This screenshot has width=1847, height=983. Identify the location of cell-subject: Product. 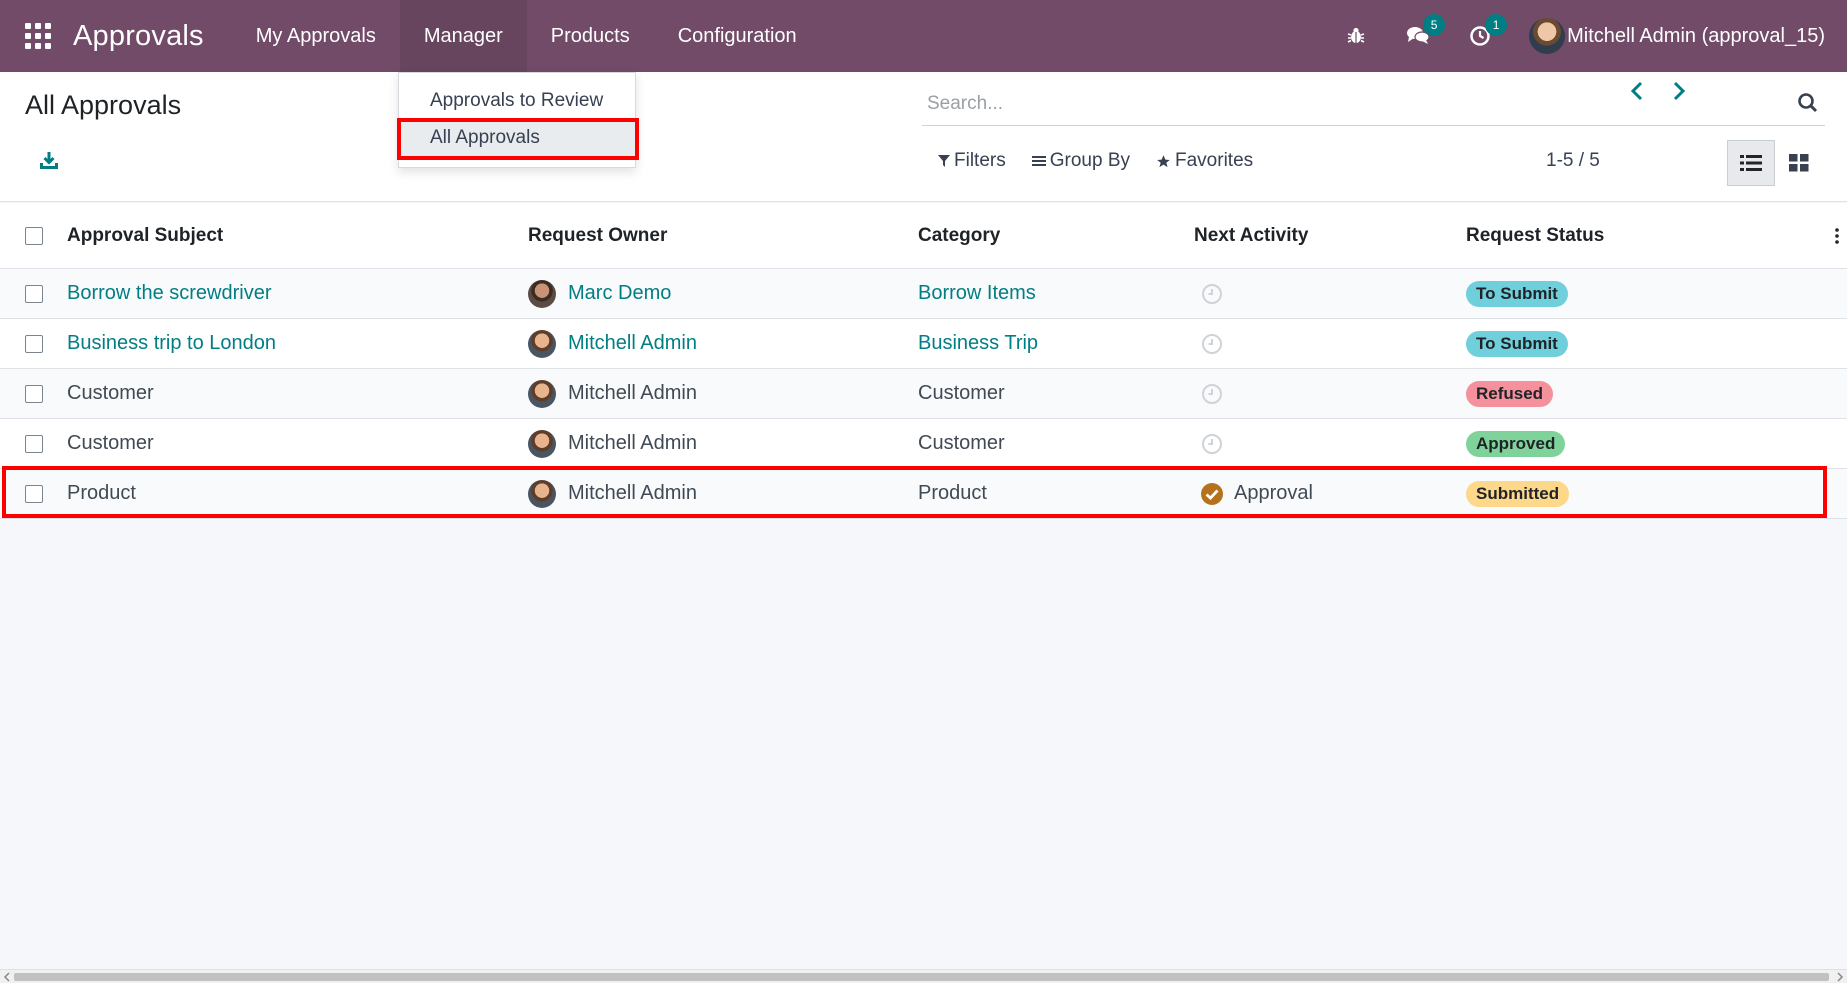
(101, 493).